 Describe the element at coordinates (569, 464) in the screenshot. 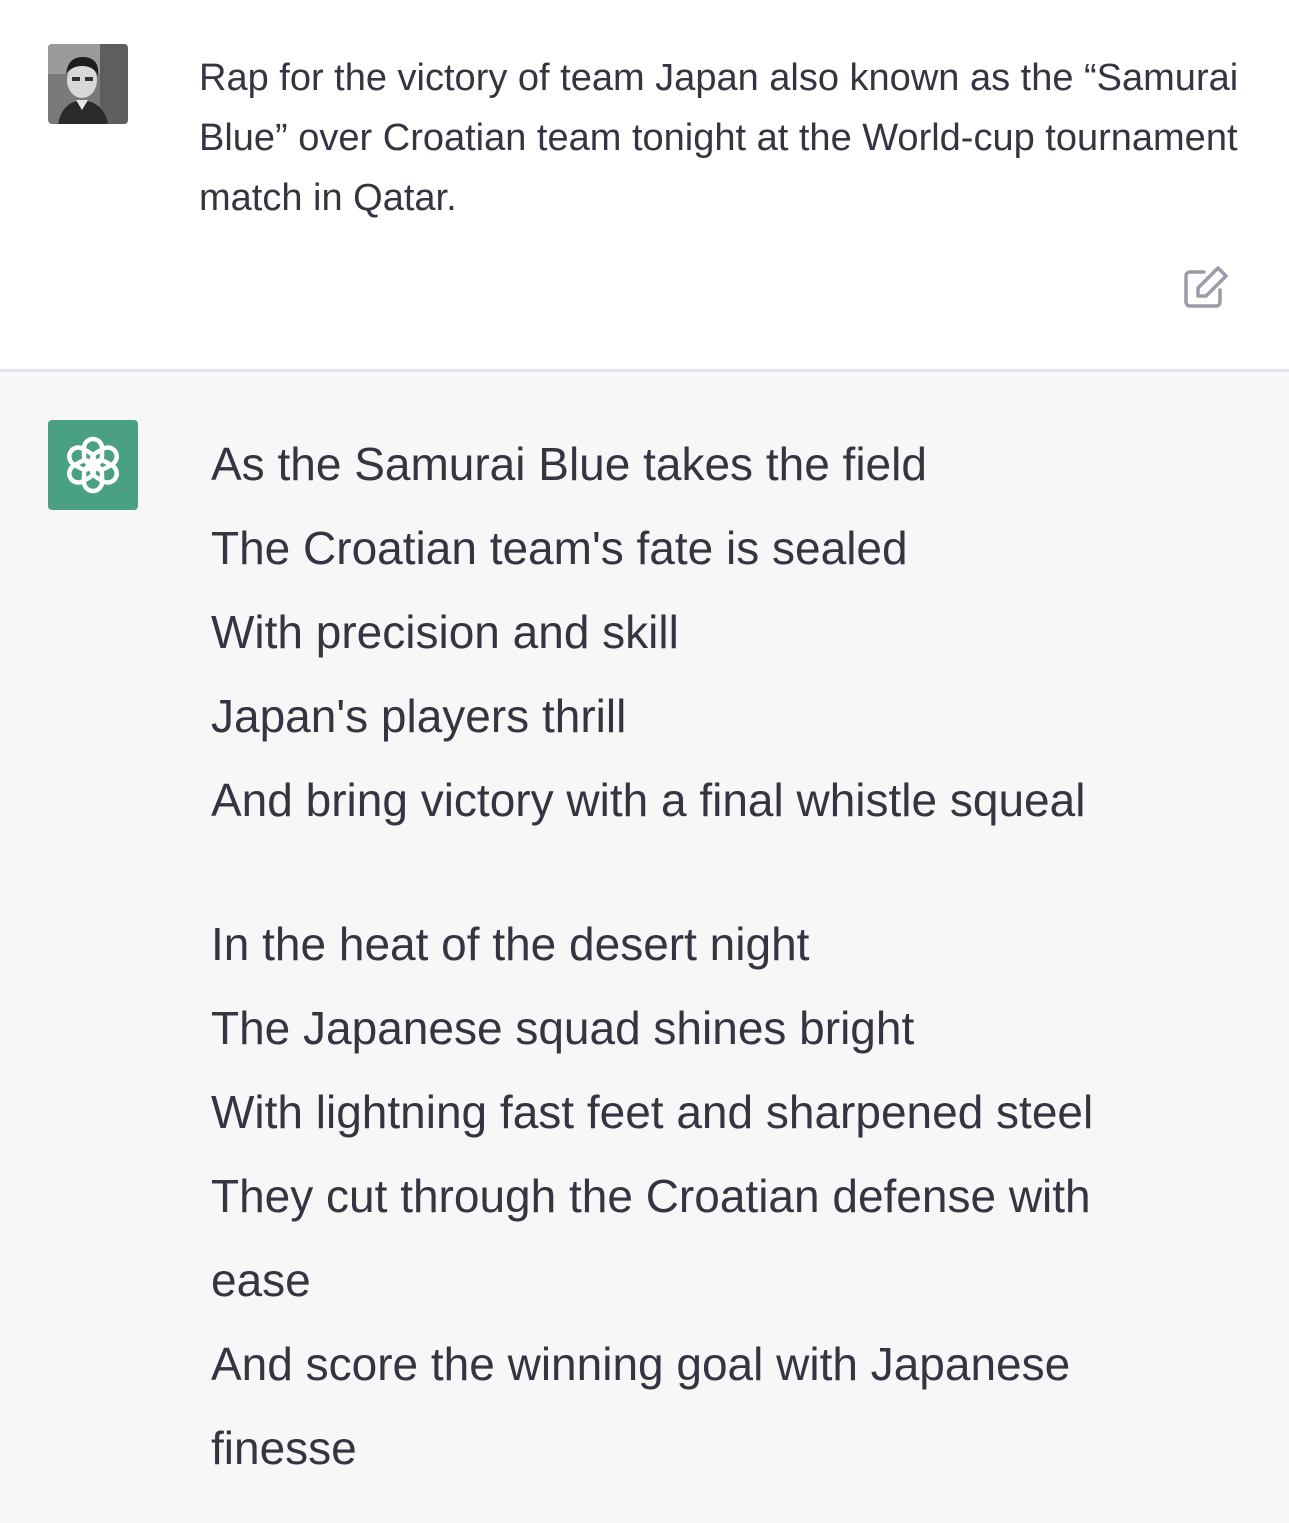

I see `verse-line: As the Samurai Blue takes the field` at that location.